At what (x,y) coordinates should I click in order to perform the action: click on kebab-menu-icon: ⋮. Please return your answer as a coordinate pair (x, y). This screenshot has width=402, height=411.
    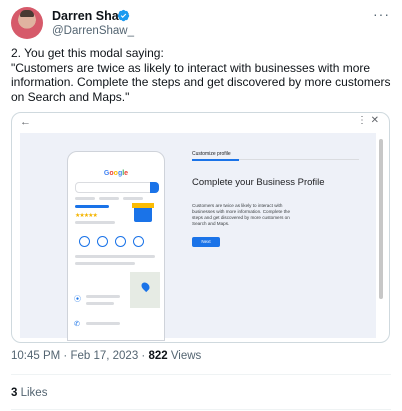
    Looking at the image, I should click on (362, 120).